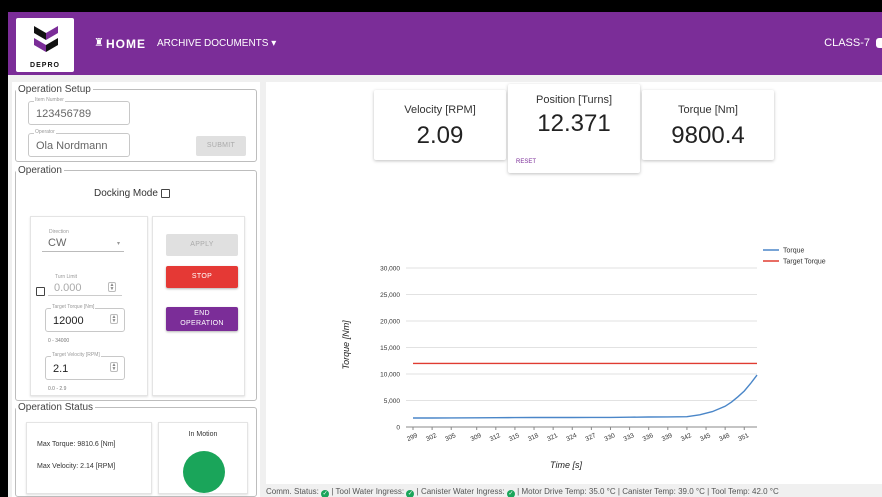  What do you see at coordinates (648, 437) in the screenshot?
I see `x-tick-label: 336` at bounding box center [648, 437].